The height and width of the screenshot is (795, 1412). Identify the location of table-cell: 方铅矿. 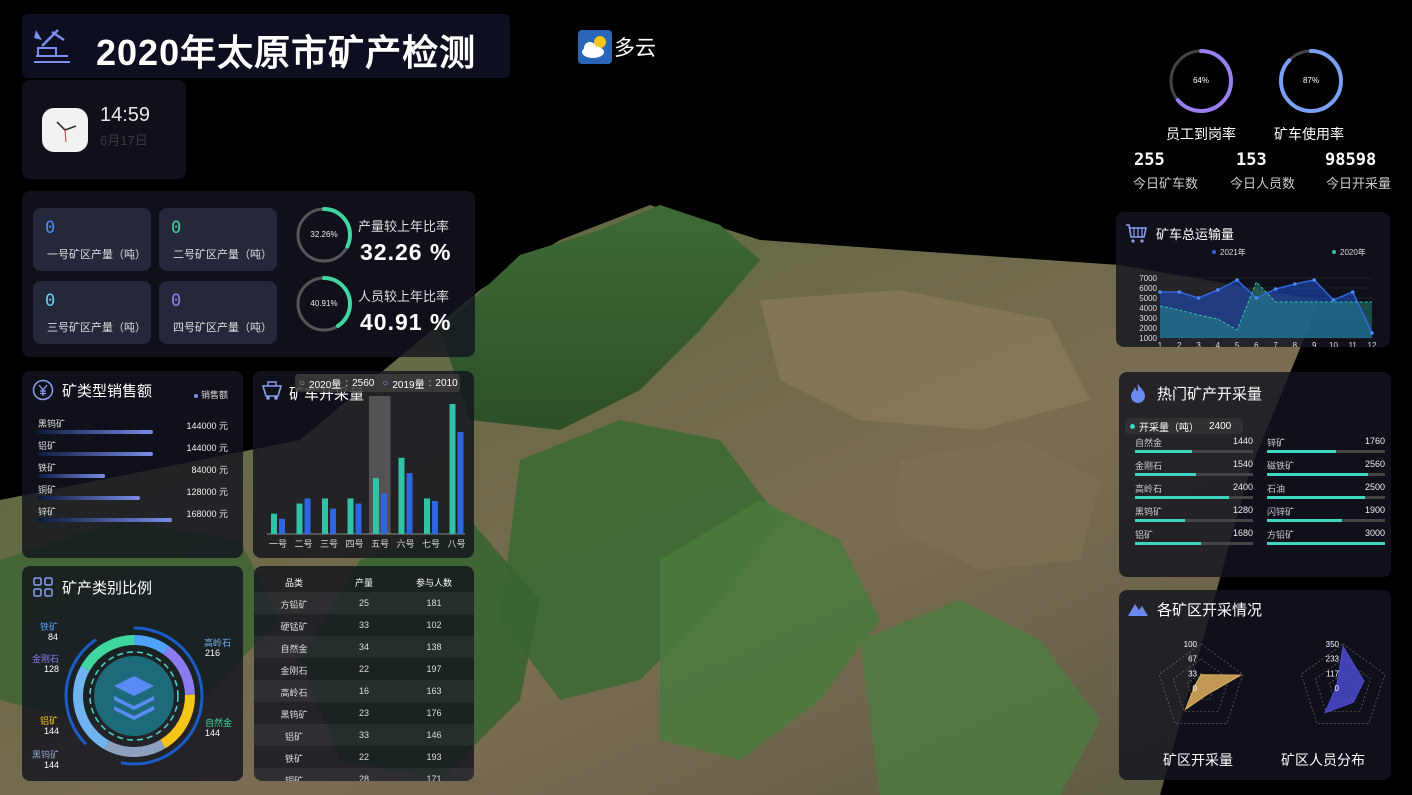
(294, 605).